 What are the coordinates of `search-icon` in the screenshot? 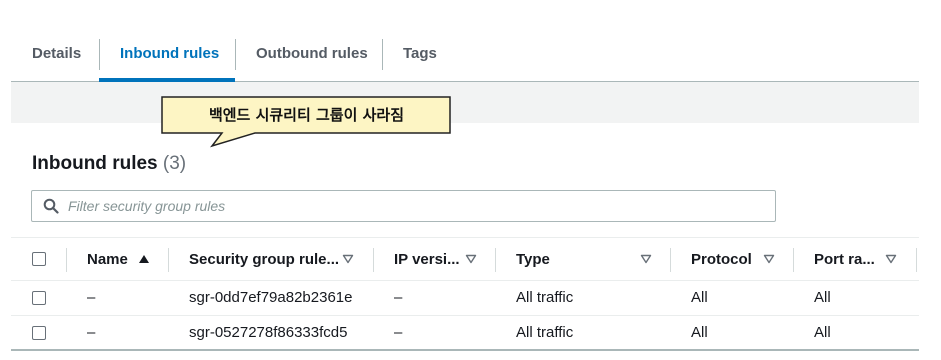 It's located at (51, 206).